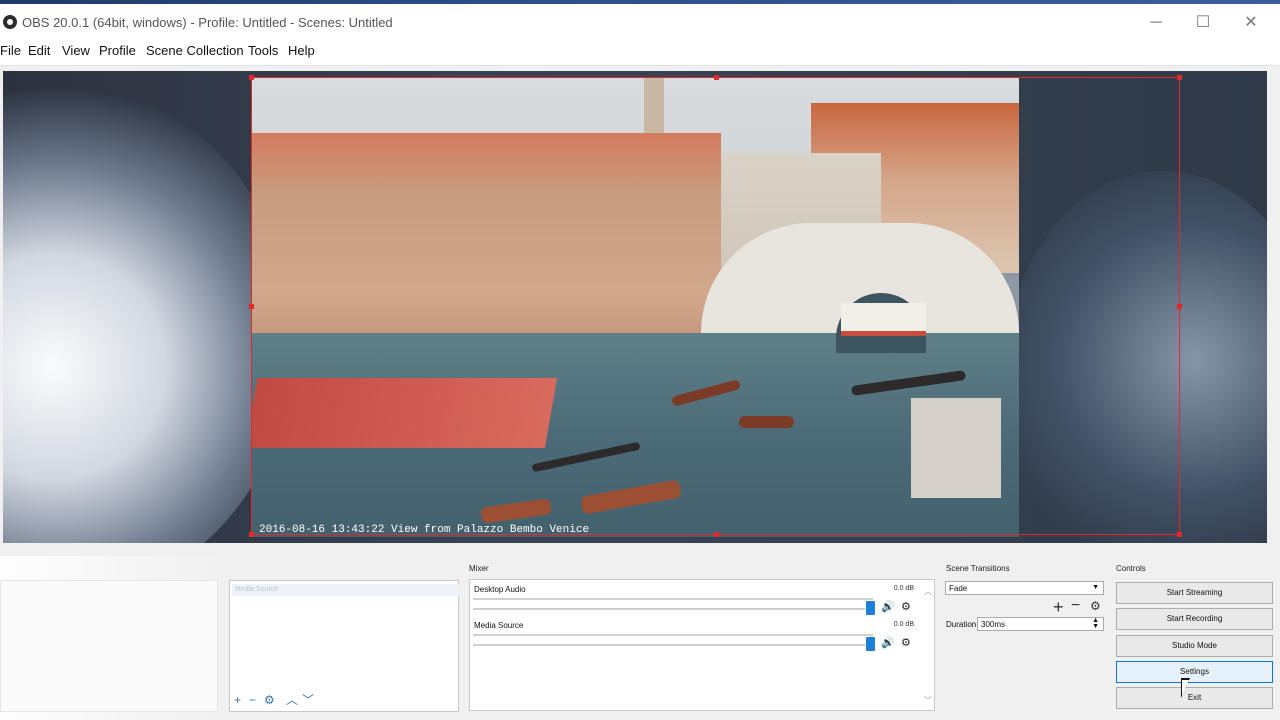  What do you see at coordinates (928, 700) in the screenshot?
I see `scroll-down-icon: ﹀` at bounding box center [928, 700].